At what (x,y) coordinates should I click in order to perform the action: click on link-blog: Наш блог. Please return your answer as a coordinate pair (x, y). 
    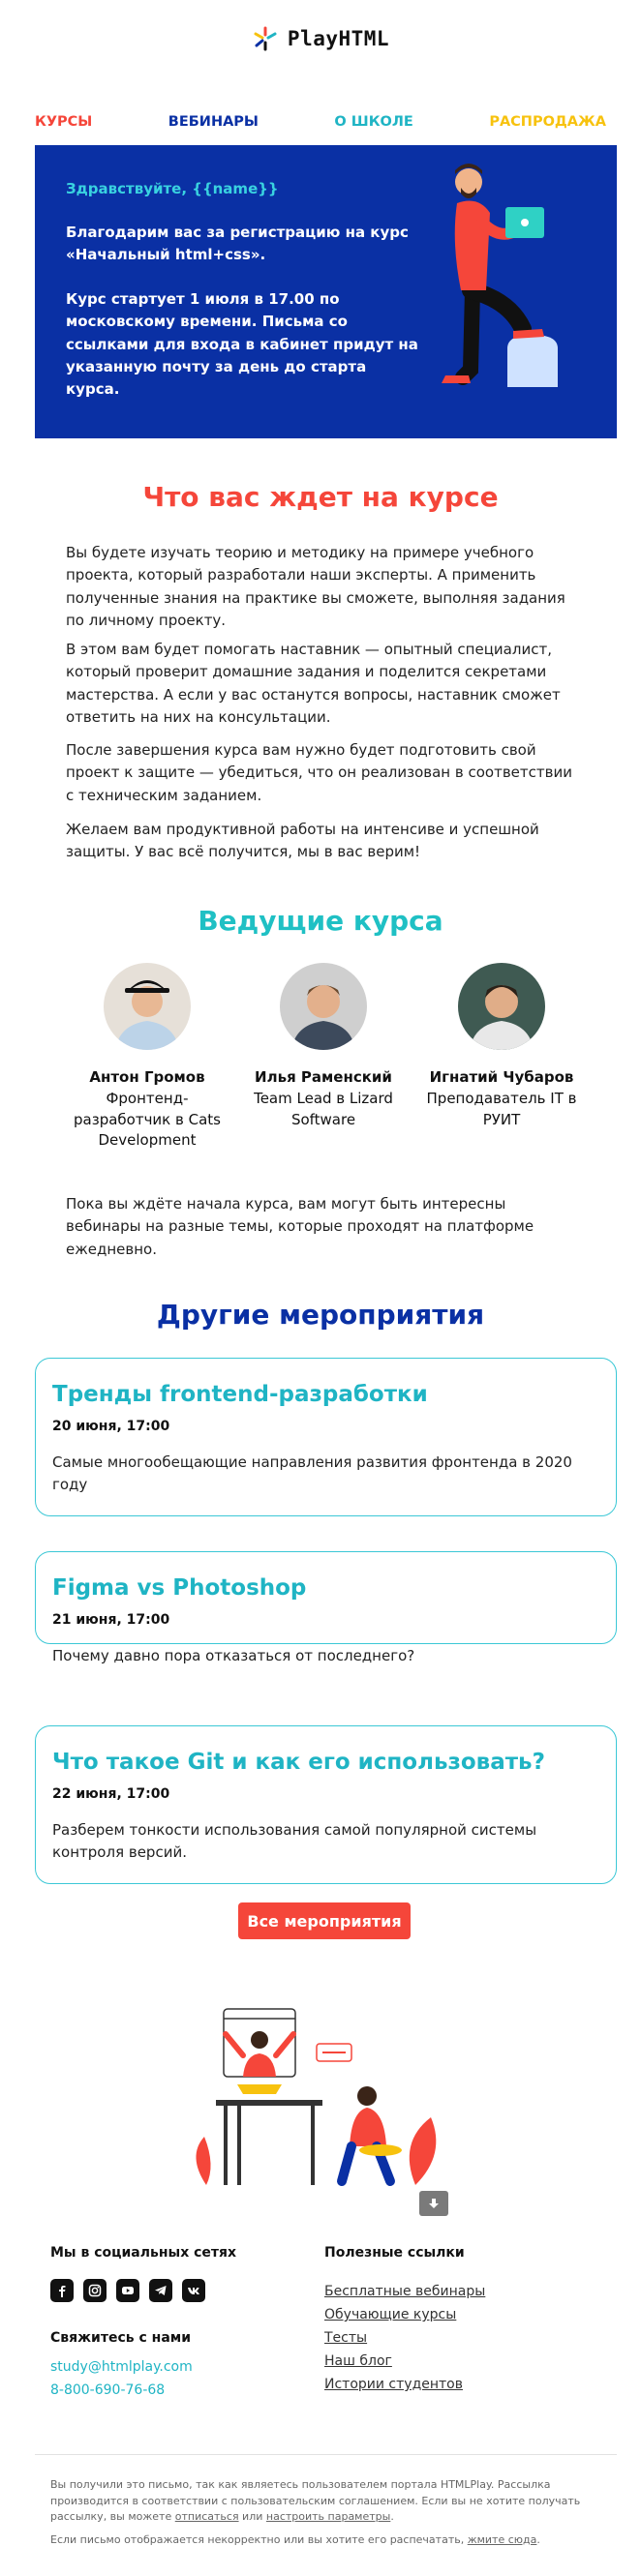
    Looking at the image, I should click on (404, 2361).